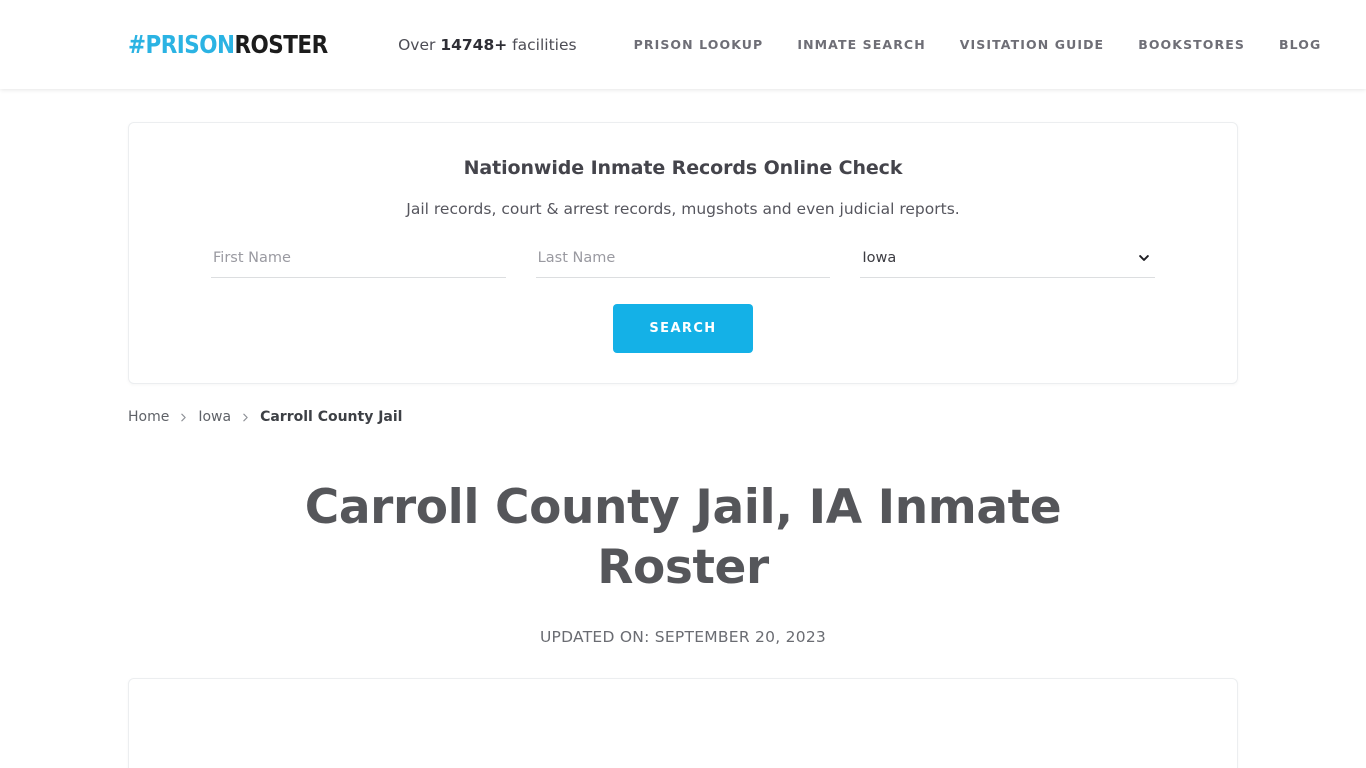 The width and height of the screenshot is (1366, 768). I want to click on search-button-row: SEARCH, so click(683, 328).